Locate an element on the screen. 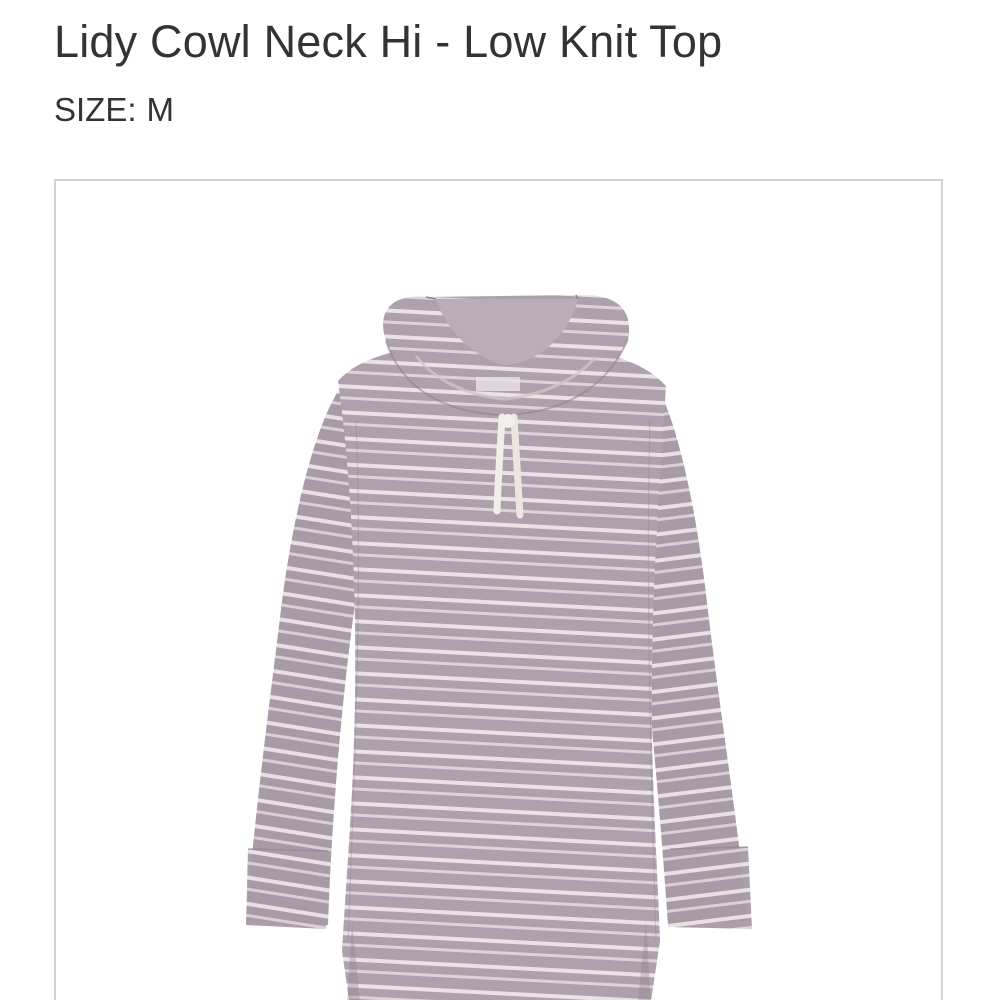 The width and height of the screenshot is (1000, 1000). size-value: M is located at coordinates (160, 109).